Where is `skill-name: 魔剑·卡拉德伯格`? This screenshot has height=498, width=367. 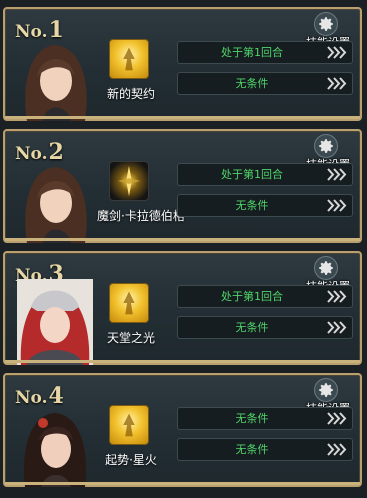 skill-name: 魔剑·卡拉德伯格 is located at coordinates (141, 216).